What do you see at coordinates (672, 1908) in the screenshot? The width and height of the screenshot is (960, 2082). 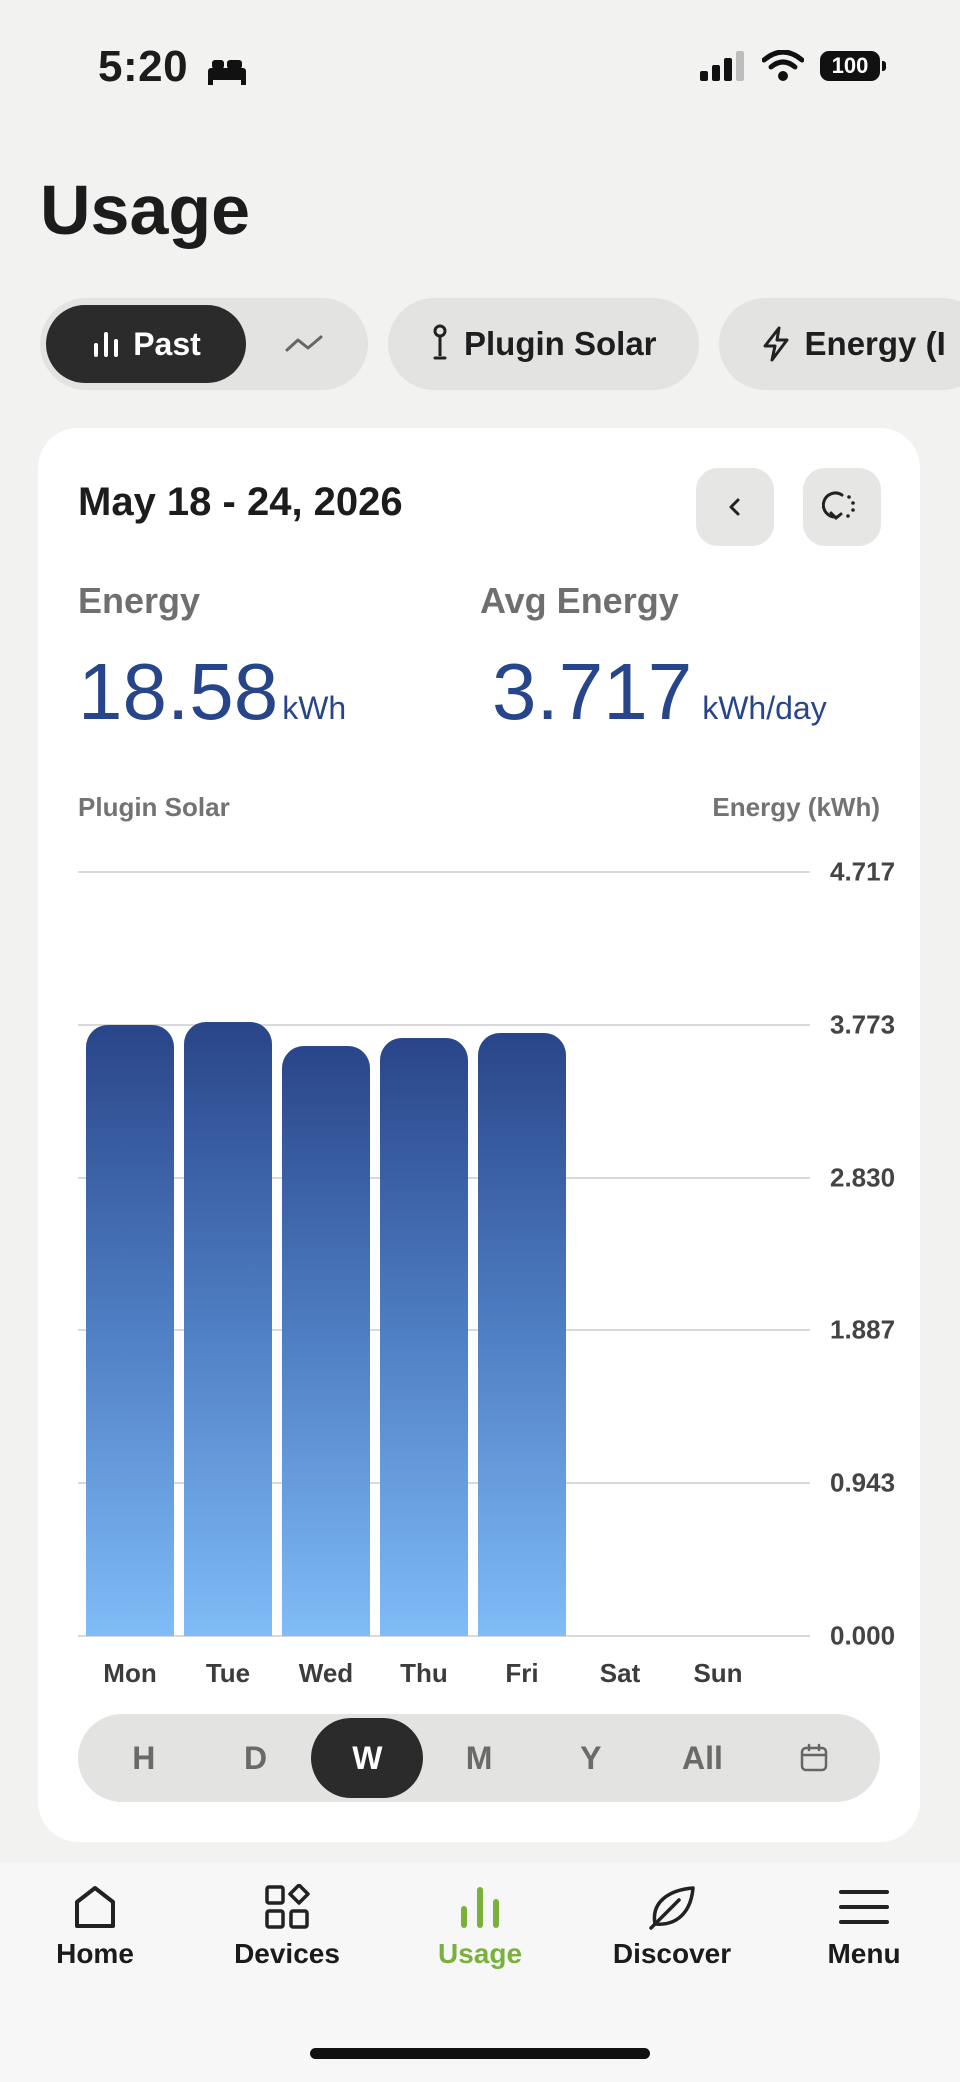 I see `leaf-icon` at bounding box center [672, 1908].